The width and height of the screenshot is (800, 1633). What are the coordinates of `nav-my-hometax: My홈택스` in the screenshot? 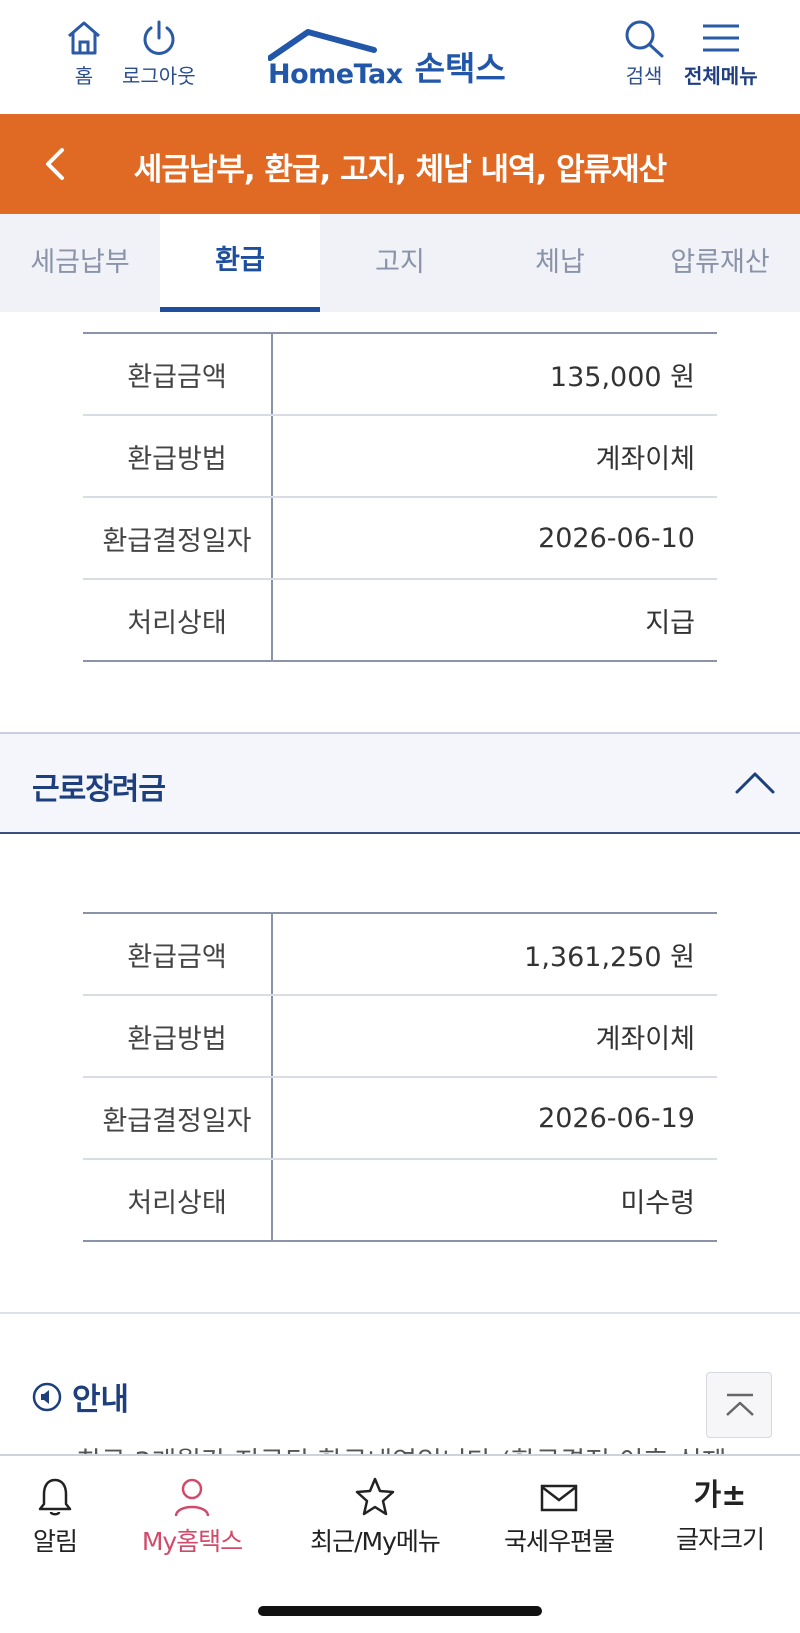 It's located at (192, 1517).